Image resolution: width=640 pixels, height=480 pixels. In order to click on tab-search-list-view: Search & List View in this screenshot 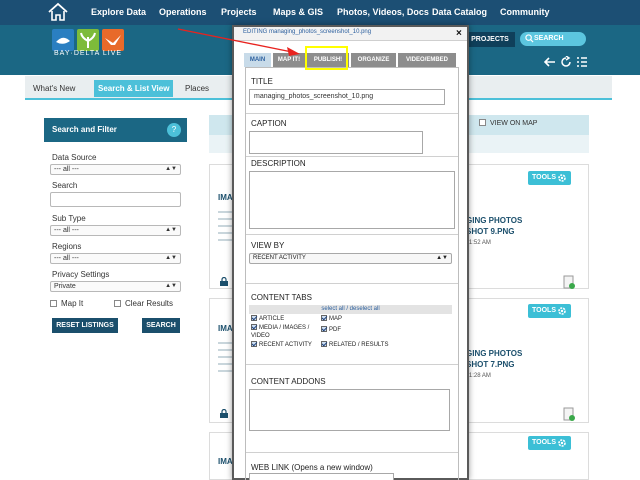, I will do `click(134, 88)`.